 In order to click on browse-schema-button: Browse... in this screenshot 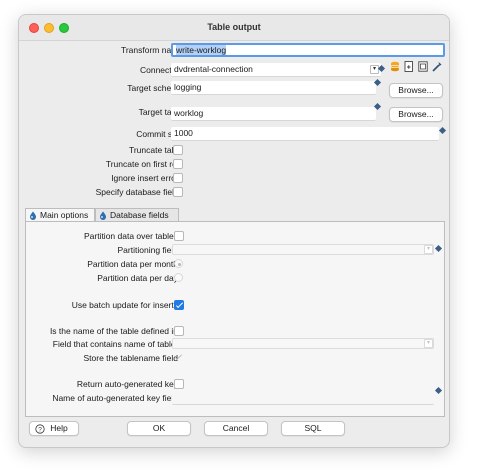, I will do `click(416, 90)`.